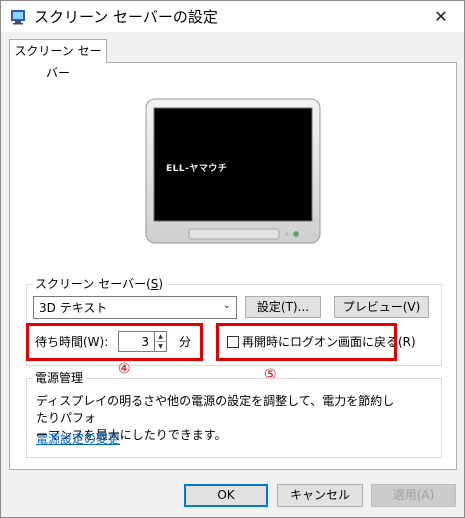 Image resolution: width=465 pixels, height=518 pixels. Describe the element at coordinates (197, 169) in the screenshot. I see `preview-screen-text: ELL-ヤマウチ` at that location.